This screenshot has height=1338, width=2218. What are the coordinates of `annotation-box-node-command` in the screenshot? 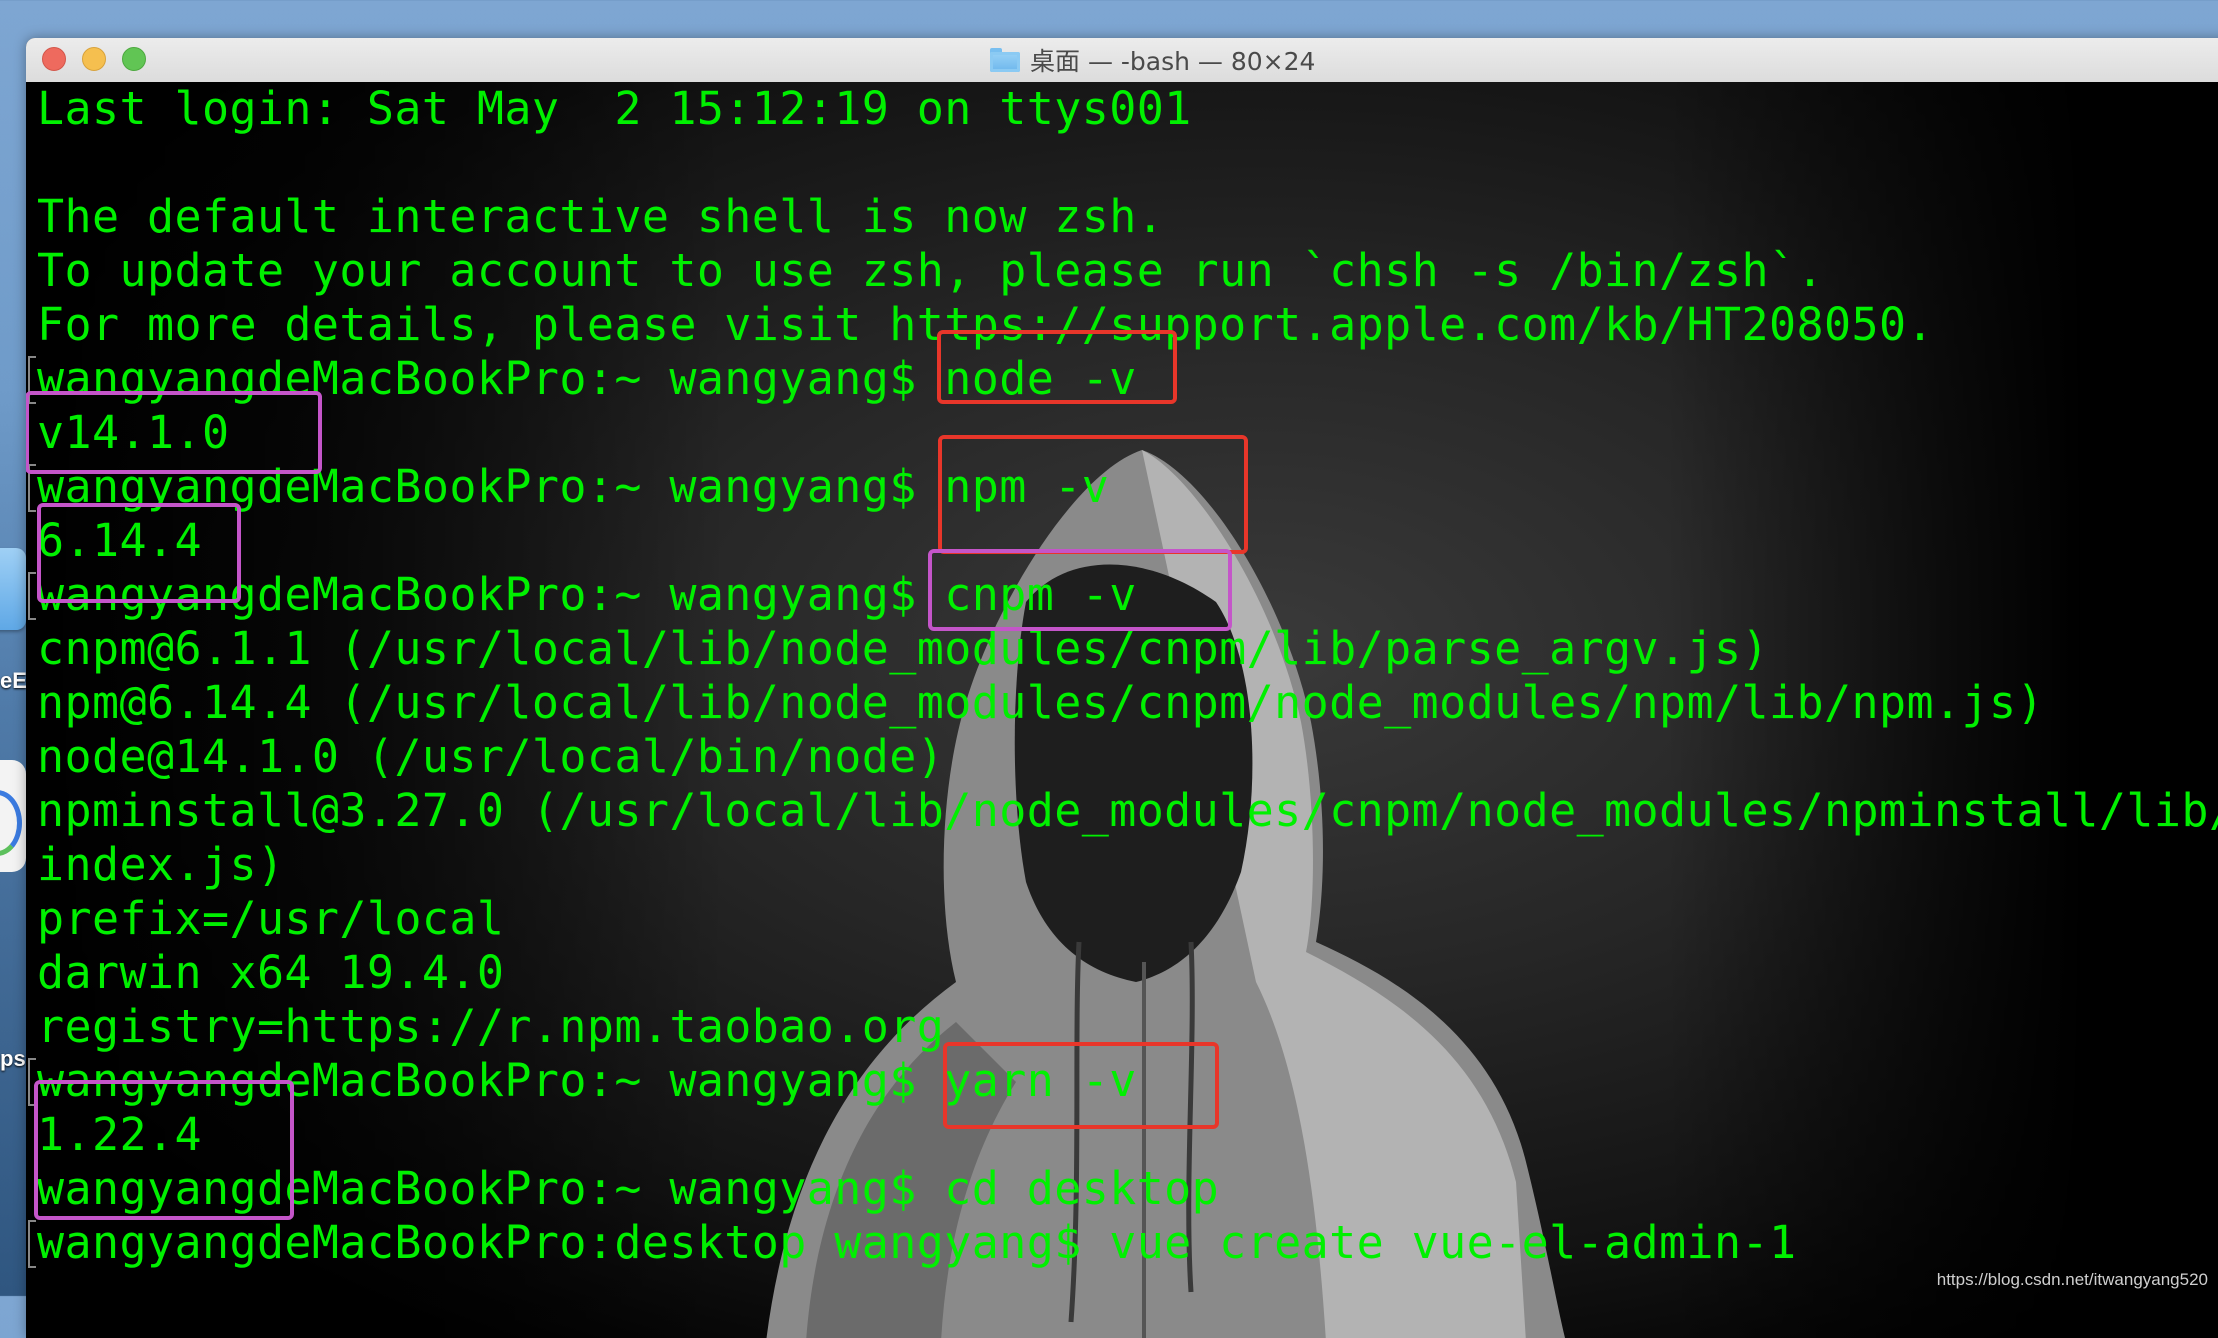 It's located at (1057, 367).